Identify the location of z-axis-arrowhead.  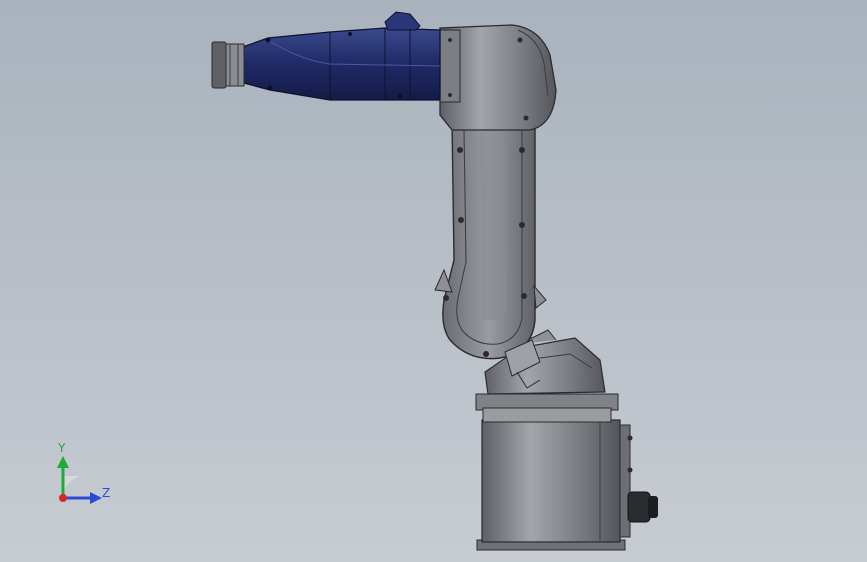
(96, 498).